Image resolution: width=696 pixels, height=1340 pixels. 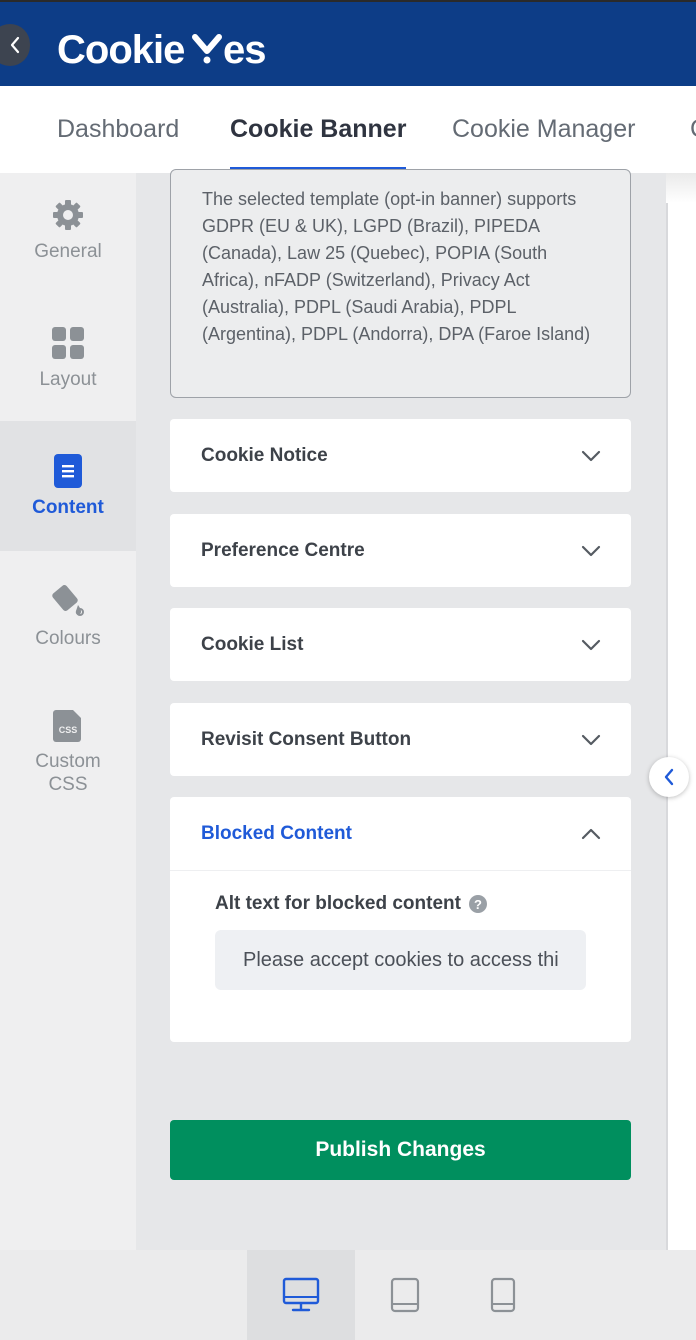 I want to click on sidebar-item-label: Layout, so click(x=68, y=379).